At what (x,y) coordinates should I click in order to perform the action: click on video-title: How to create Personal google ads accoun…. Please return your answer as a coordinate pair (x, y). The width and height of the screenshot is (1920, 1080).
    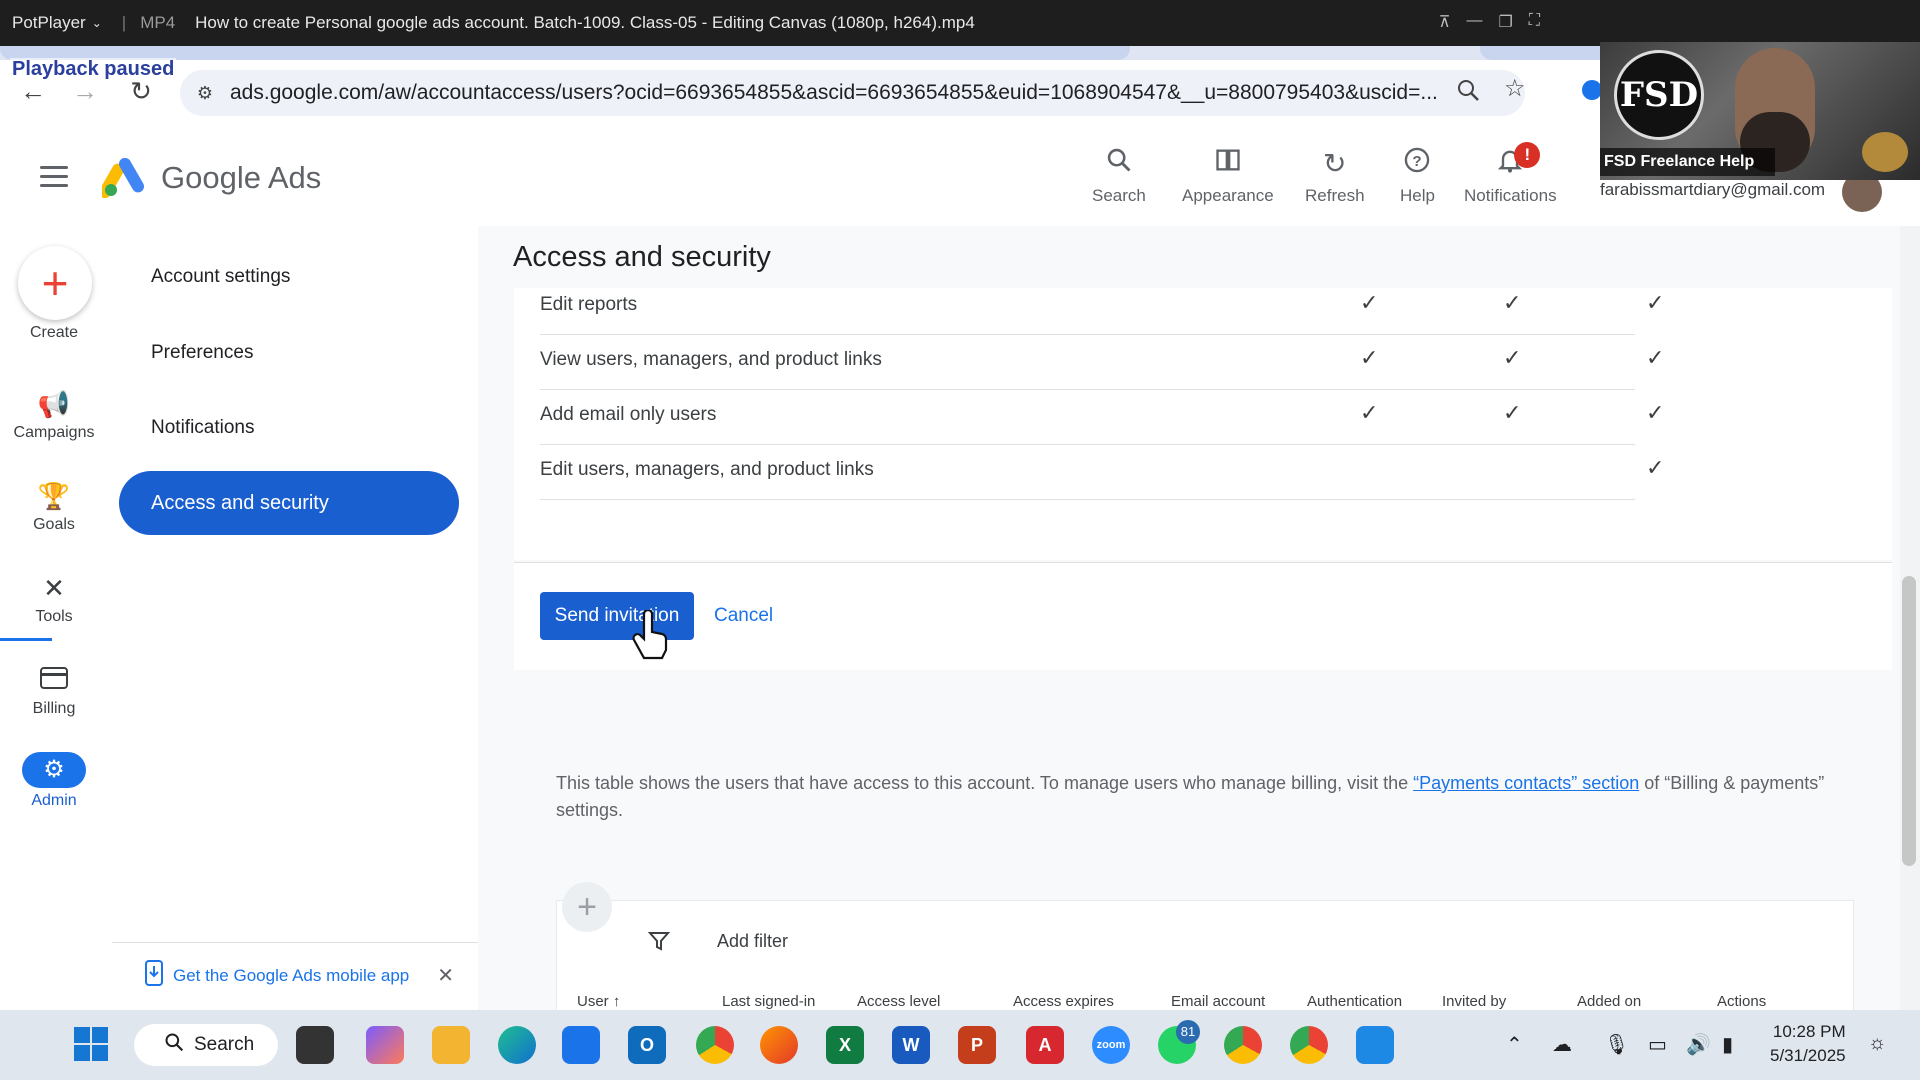
    Looking at the image, I should click on (585, 22).